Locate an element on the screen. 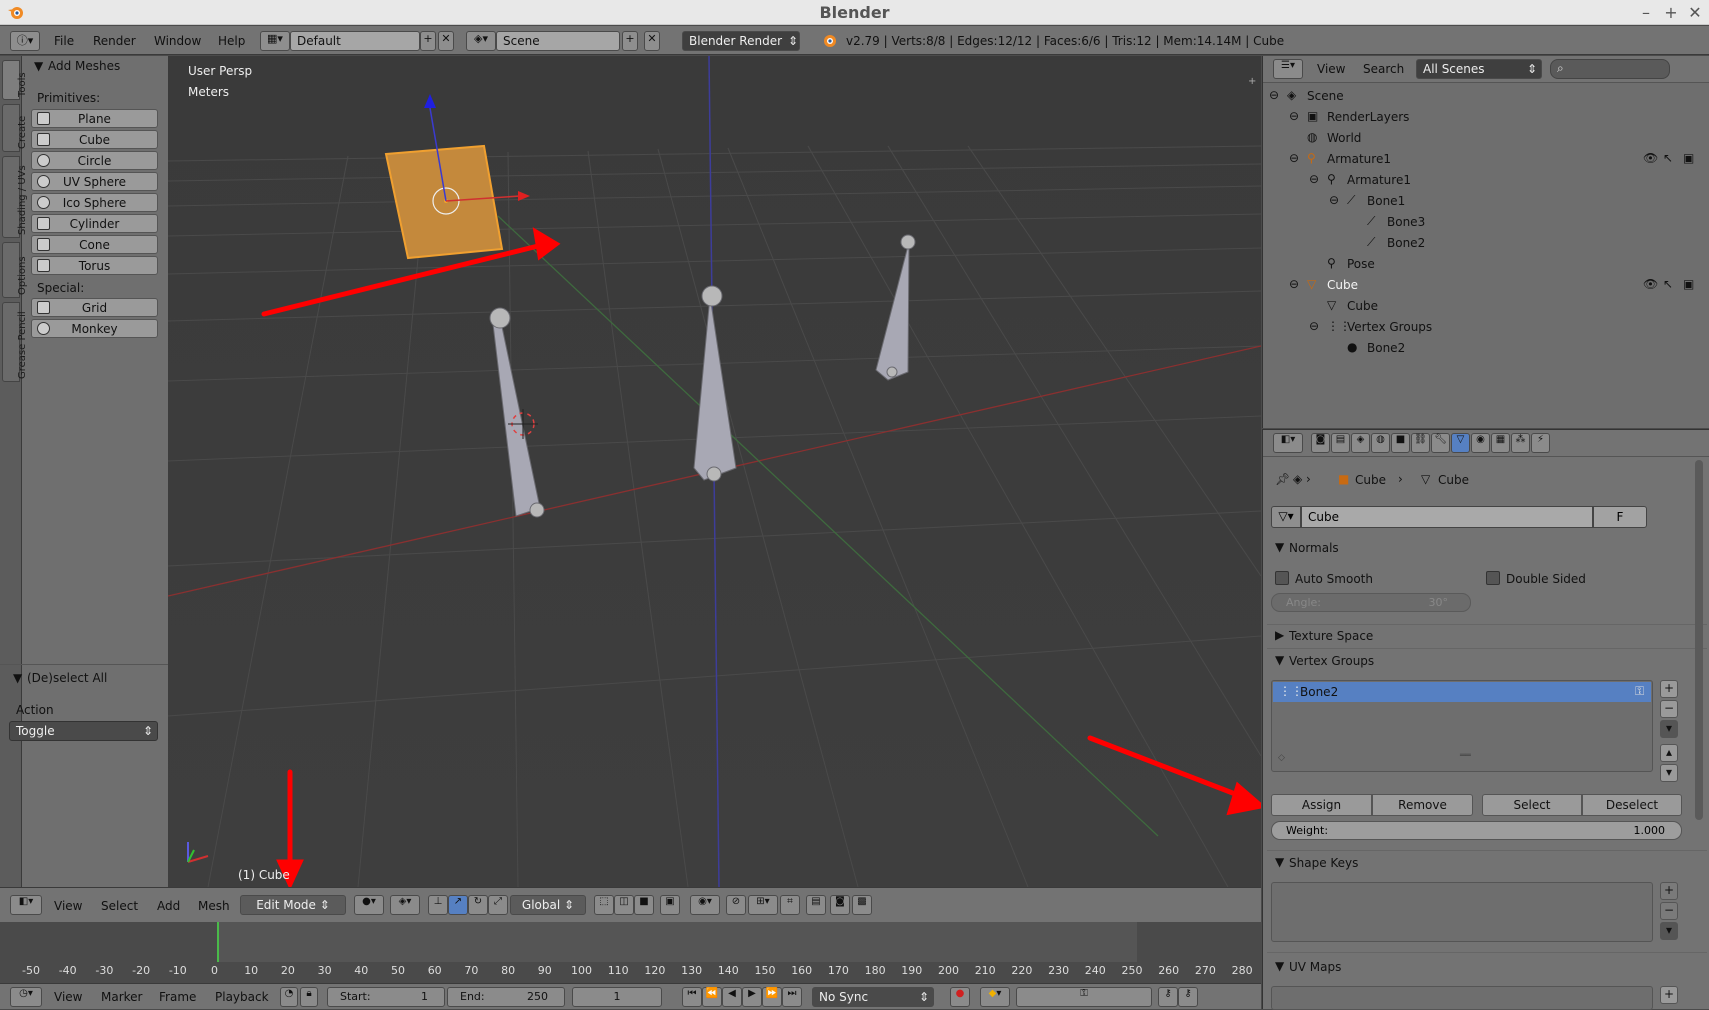 The height and width of the screenshot is (1010, 1709). menu-search: Search is located at coordinates (1383, 69).